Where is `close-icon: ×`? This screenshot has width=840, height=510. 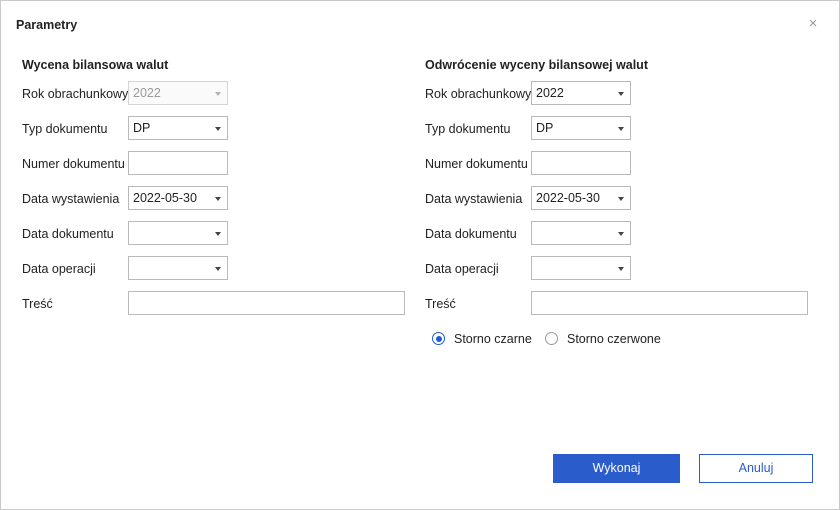
close-icon: × is located at coordinates (813, 23).